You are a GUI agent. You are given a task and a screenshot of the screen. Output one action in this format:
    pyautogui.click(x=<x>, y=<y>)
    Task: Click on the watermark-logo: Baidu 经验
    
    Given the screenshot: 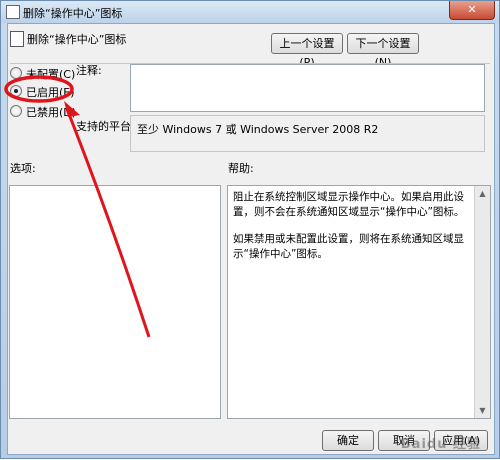 What is the action you would take?
    pyautogui.click(x=440, y=444)
    